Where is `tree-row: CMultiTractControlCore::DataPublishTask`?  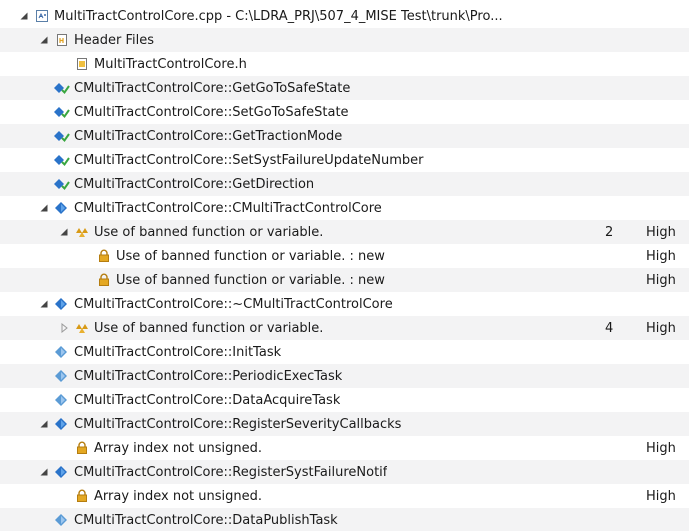 tree-row: CMultiTractControlCore::DataPublishTask is located at coordinates (344, 519).